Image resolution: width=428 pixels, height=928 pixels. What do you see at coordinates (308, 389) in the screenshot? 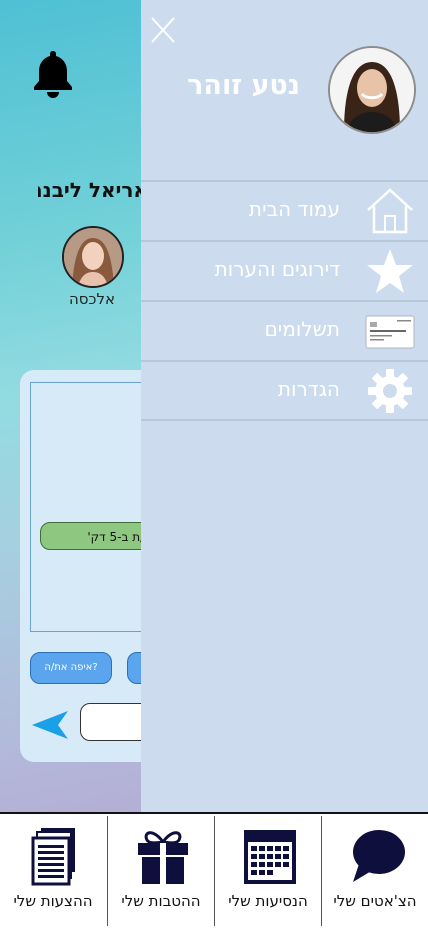
I see `menu-item-label: הגדרות` at bounding box center [308, 389].